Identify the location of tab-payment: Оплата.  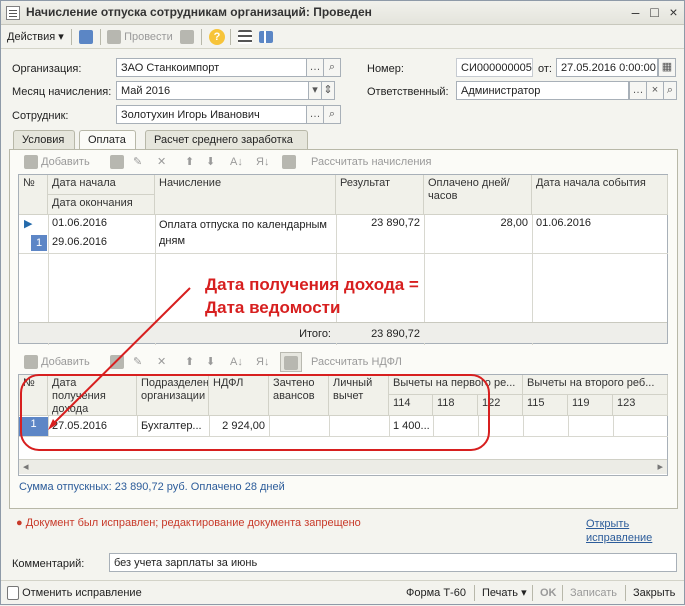
(107, 140).